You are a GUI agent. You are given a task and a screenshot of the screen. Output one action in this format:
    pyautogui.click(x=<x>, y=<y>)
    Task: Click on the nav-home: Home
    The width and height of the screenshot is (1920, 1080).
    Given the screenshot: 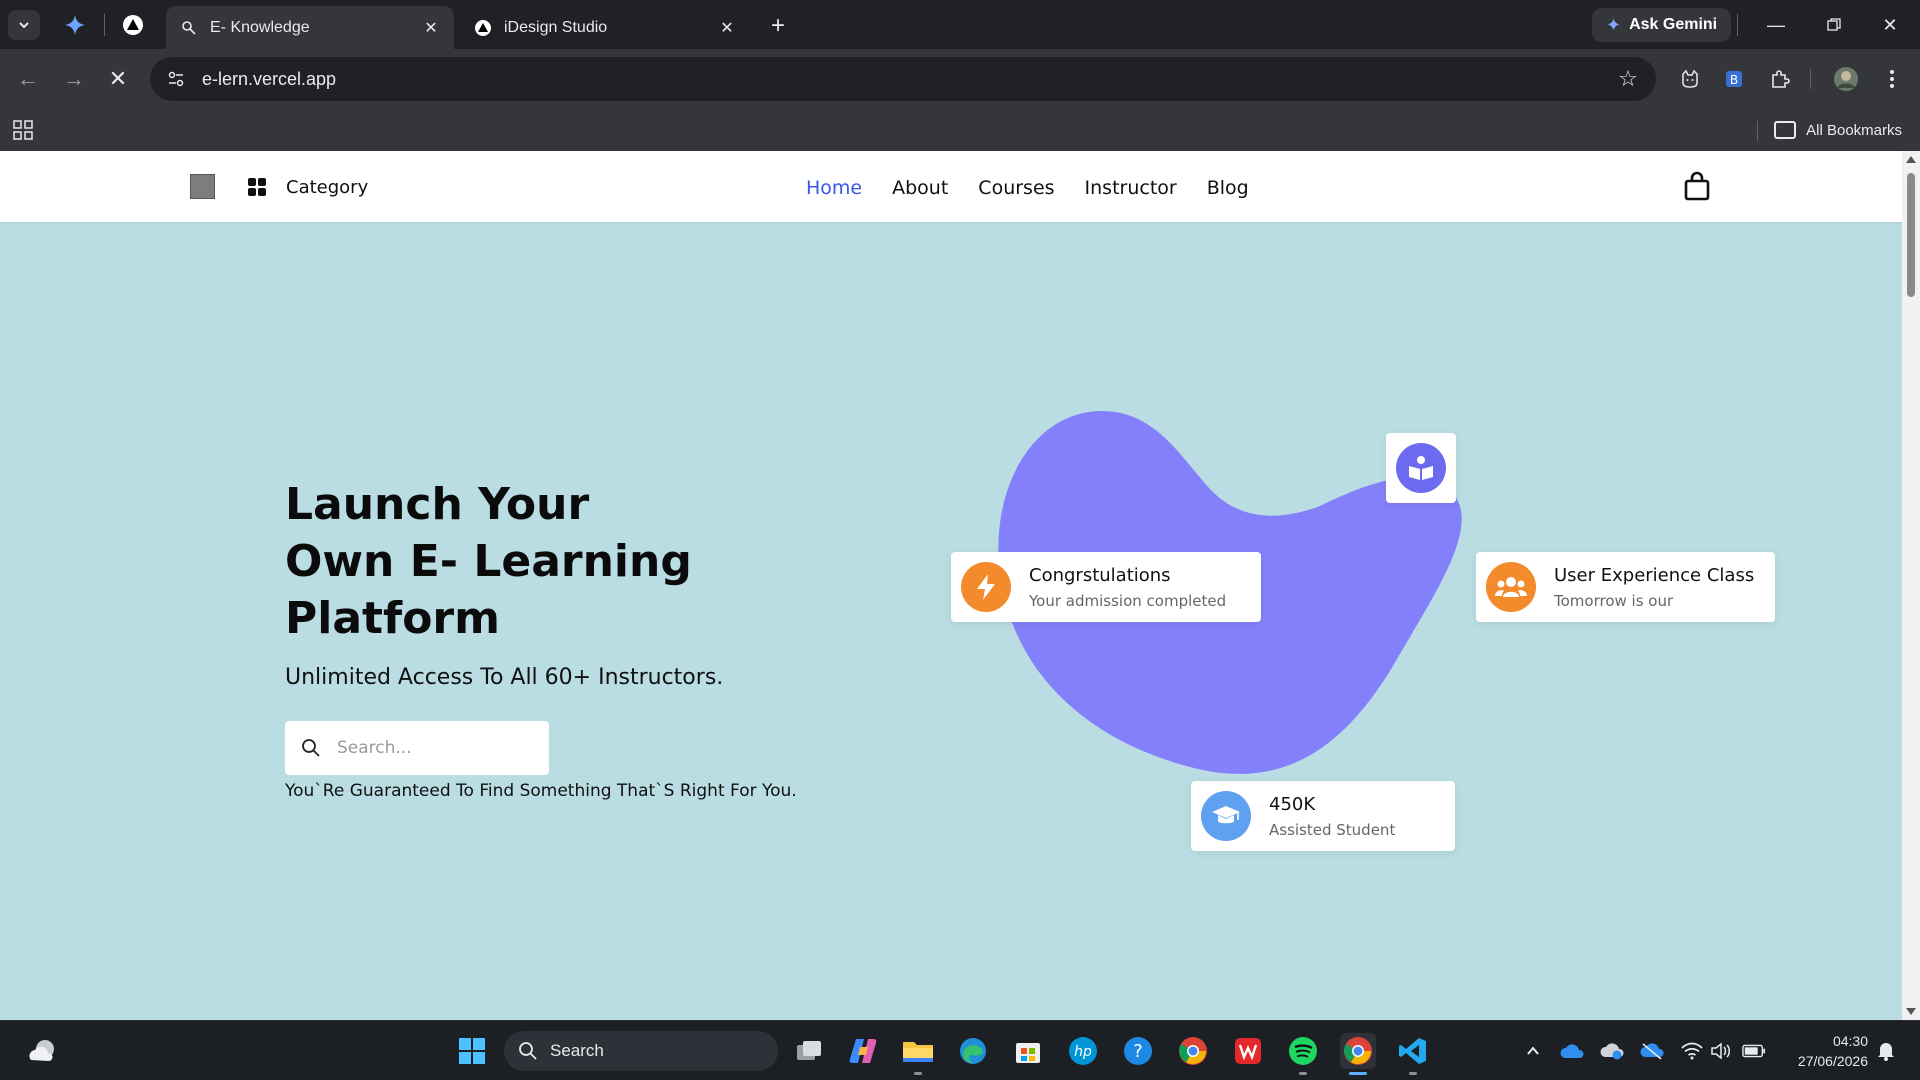 What is the action you would take?
    pyautogui.click(x=834, y=188)
    